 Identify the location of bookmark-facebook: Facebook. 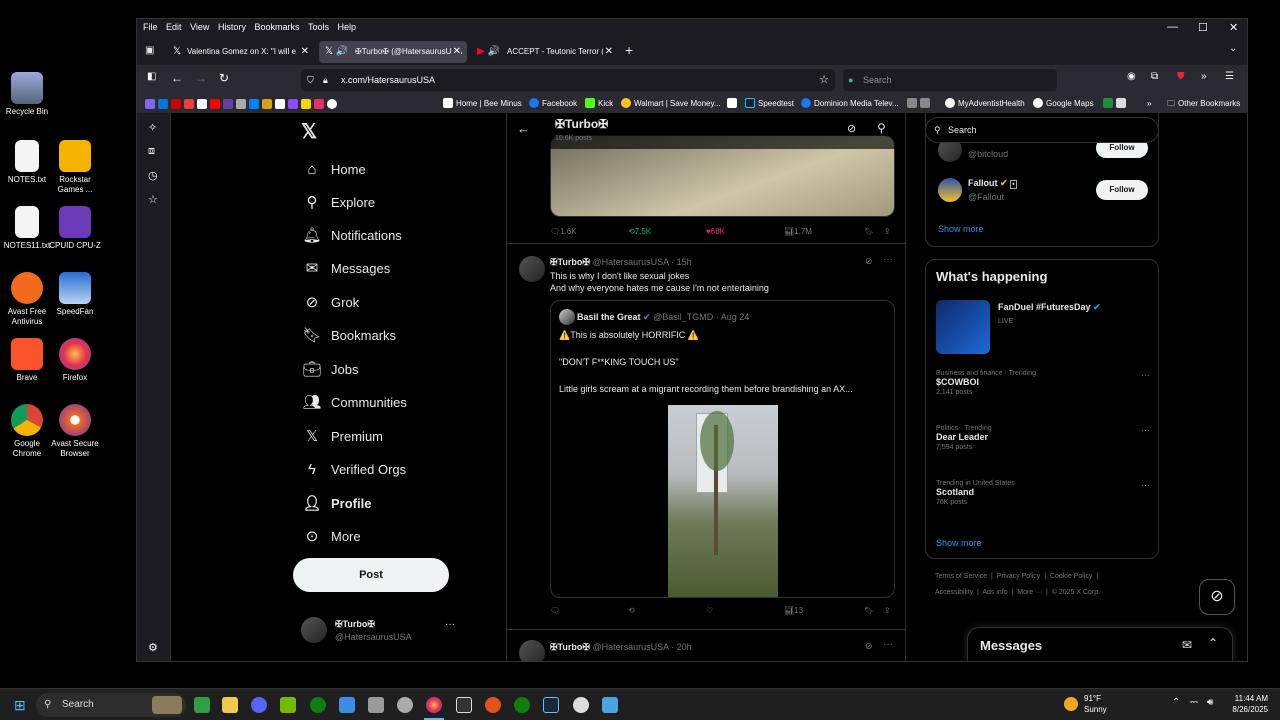
(553, 104).